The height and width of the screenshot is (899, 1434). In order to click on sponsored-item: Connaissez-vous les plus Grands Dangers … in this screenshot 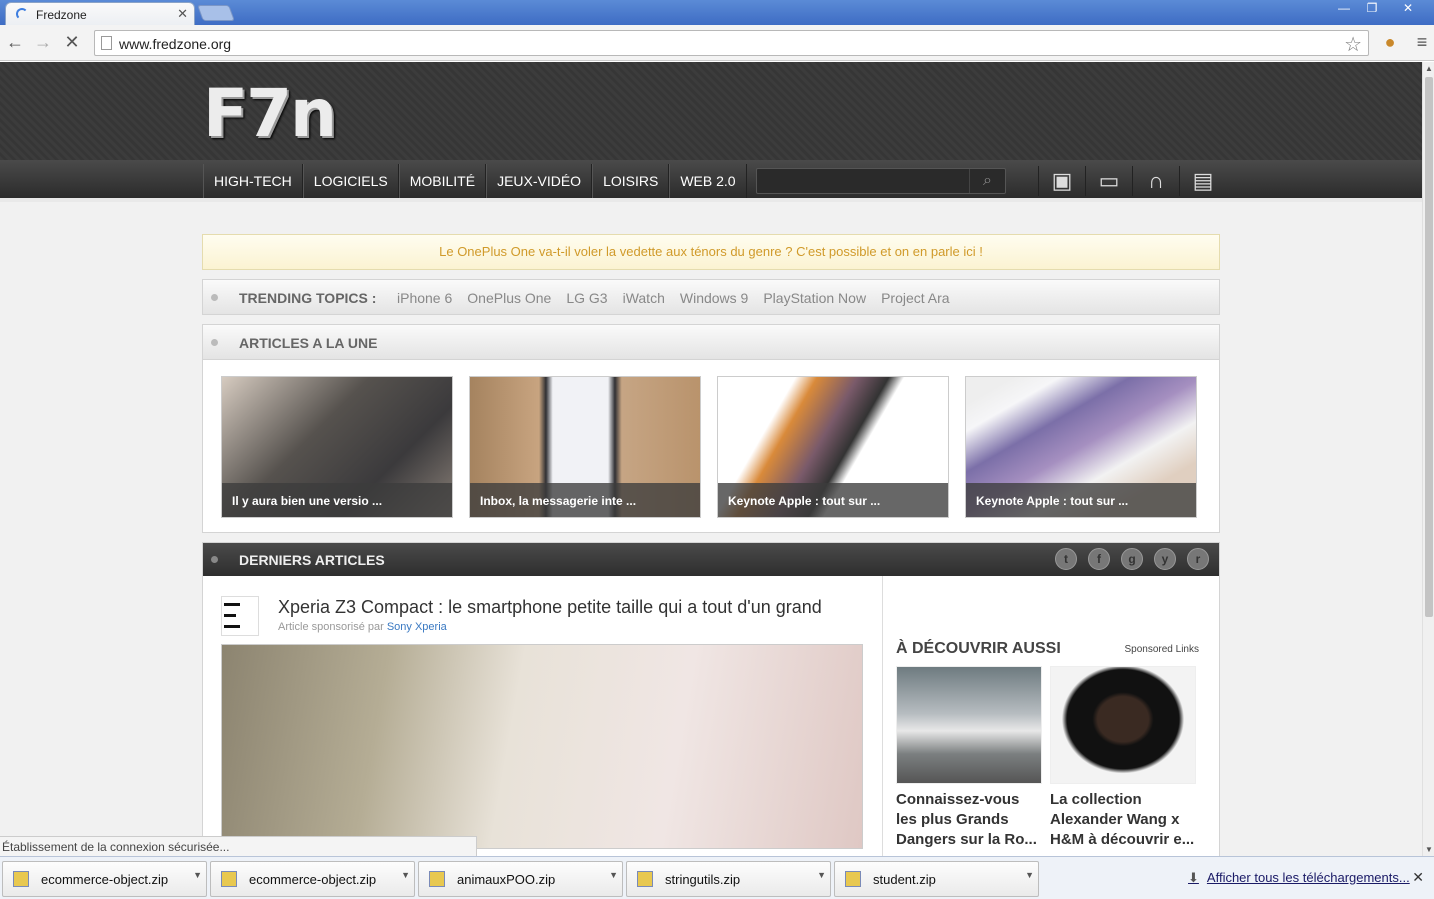, I will do `click(969, 758)`.